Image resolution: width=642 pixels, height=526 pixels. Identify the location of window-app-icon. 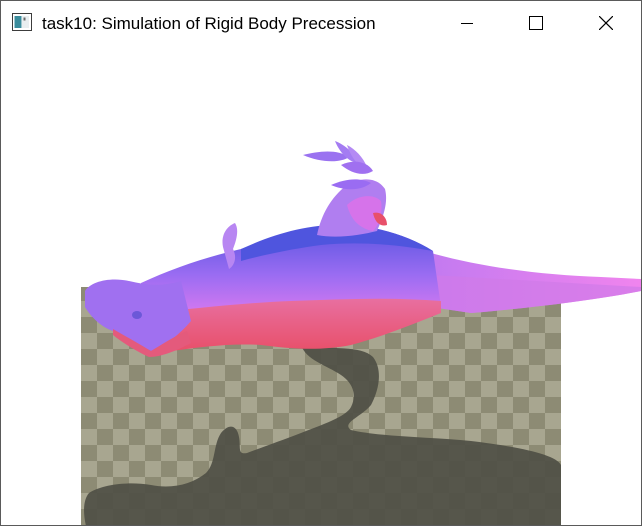
(22, 22).